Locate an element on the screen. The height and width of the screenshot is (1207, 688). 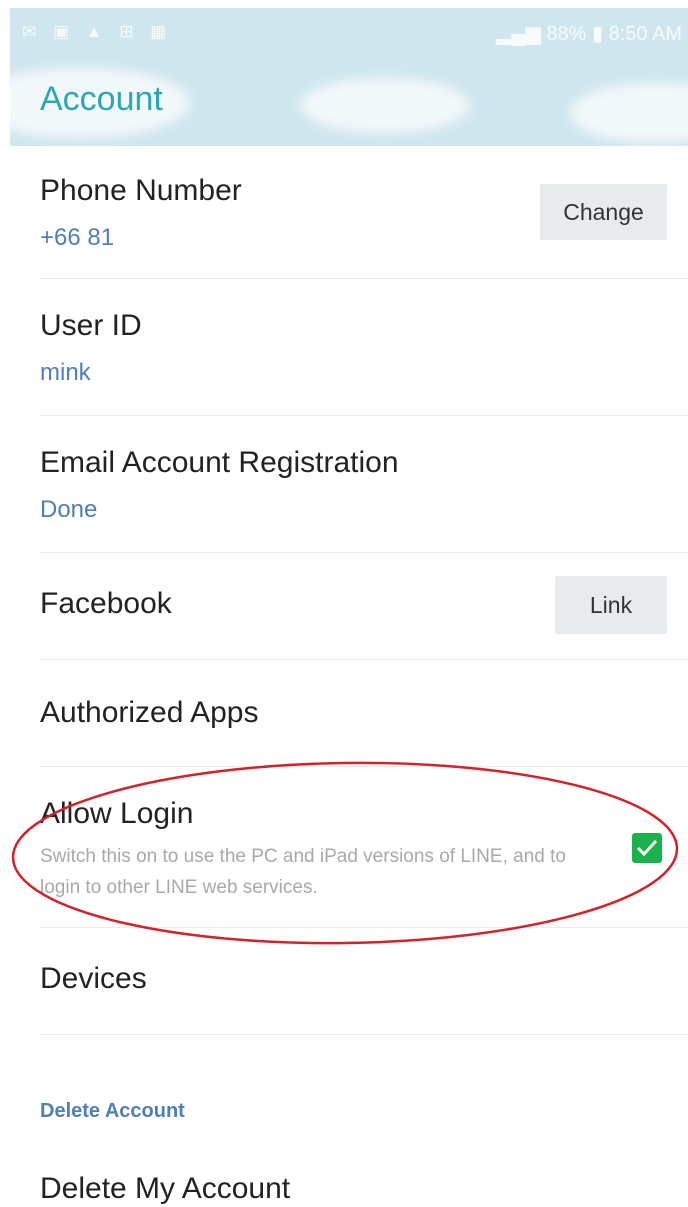
delete-my-account-row: Delete My Account is located at coordinates (364, 1176).